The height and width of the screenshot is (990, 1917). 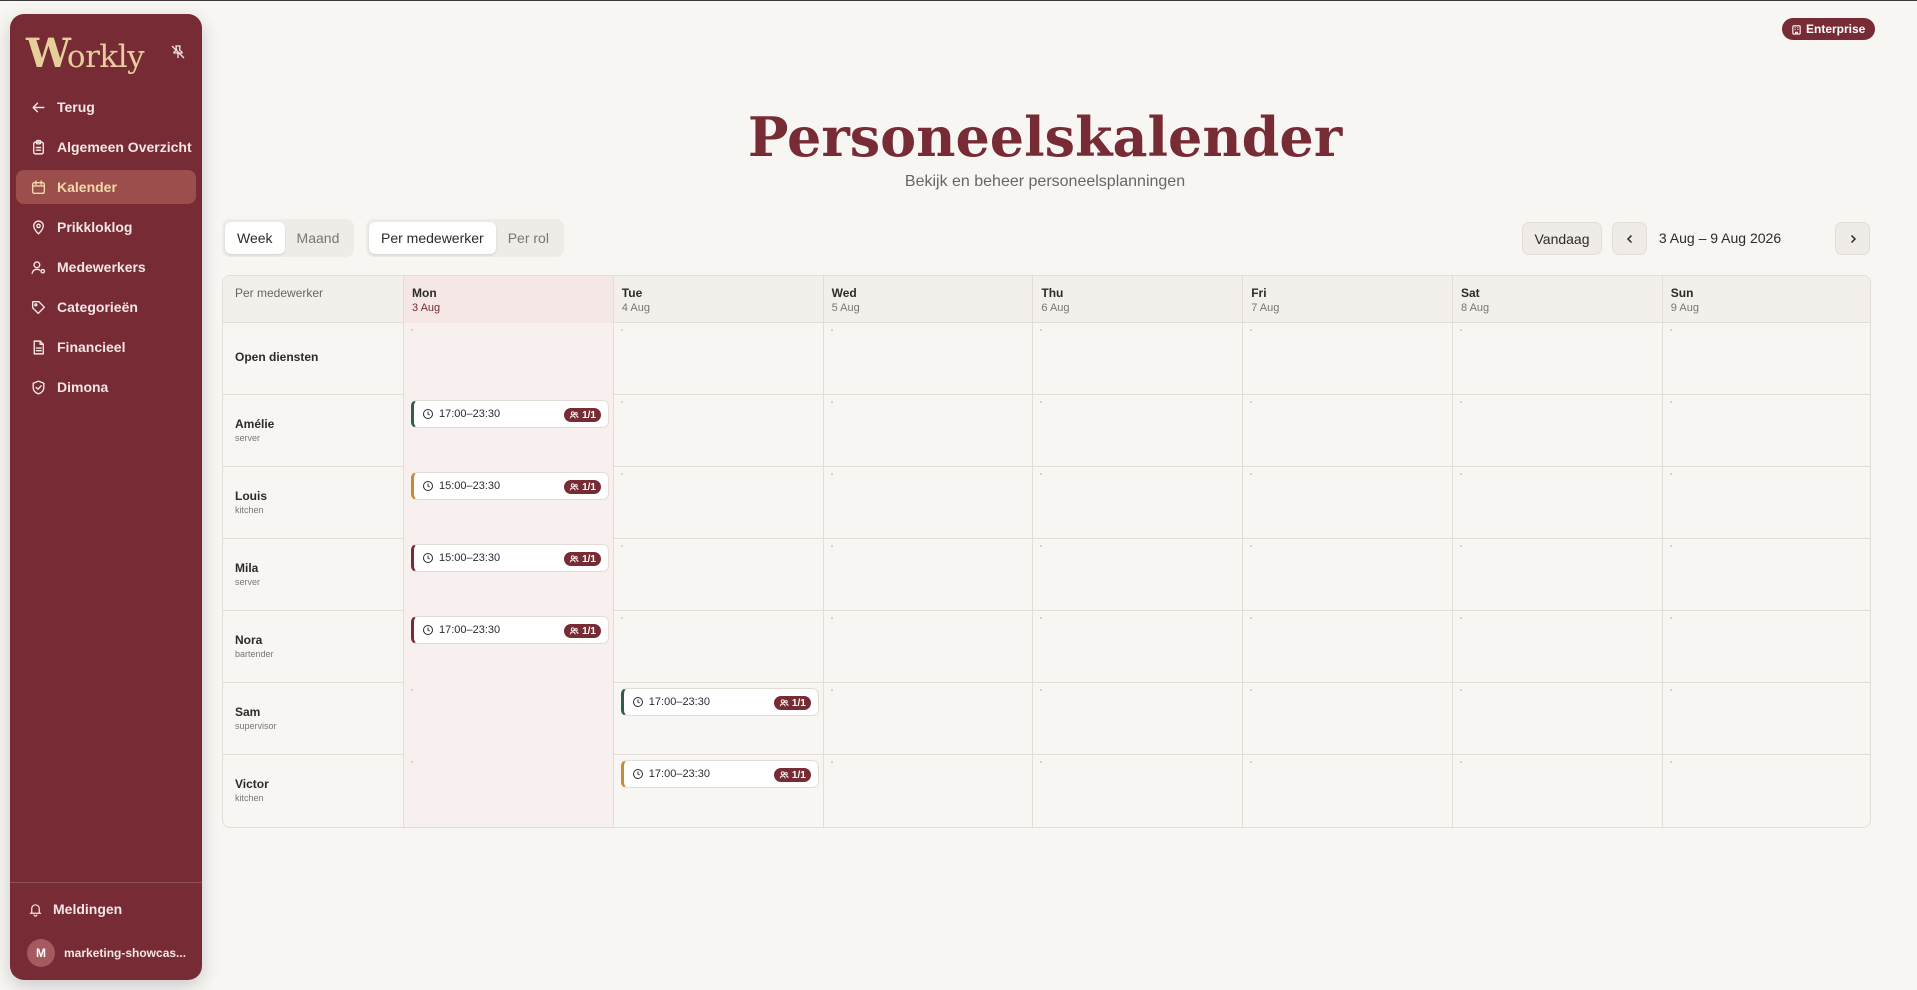 What do you see at coordinates (318, 238) in the screenshot?
I see `view-month-button: Maand` at bounding box center [318, 238].